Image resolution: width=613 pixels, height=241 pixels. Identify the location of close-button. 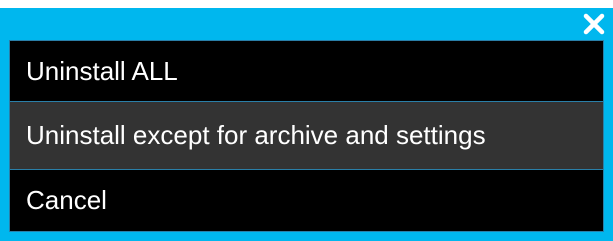
(594, 24).